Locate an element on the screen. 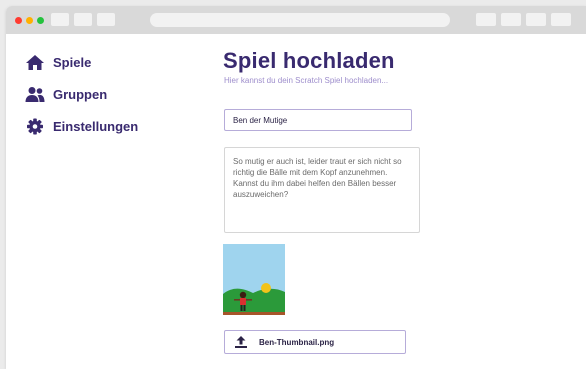 The height and width of the screenshot is (369, 586). game-thumbnail-image is located at coordinates (254, 279).